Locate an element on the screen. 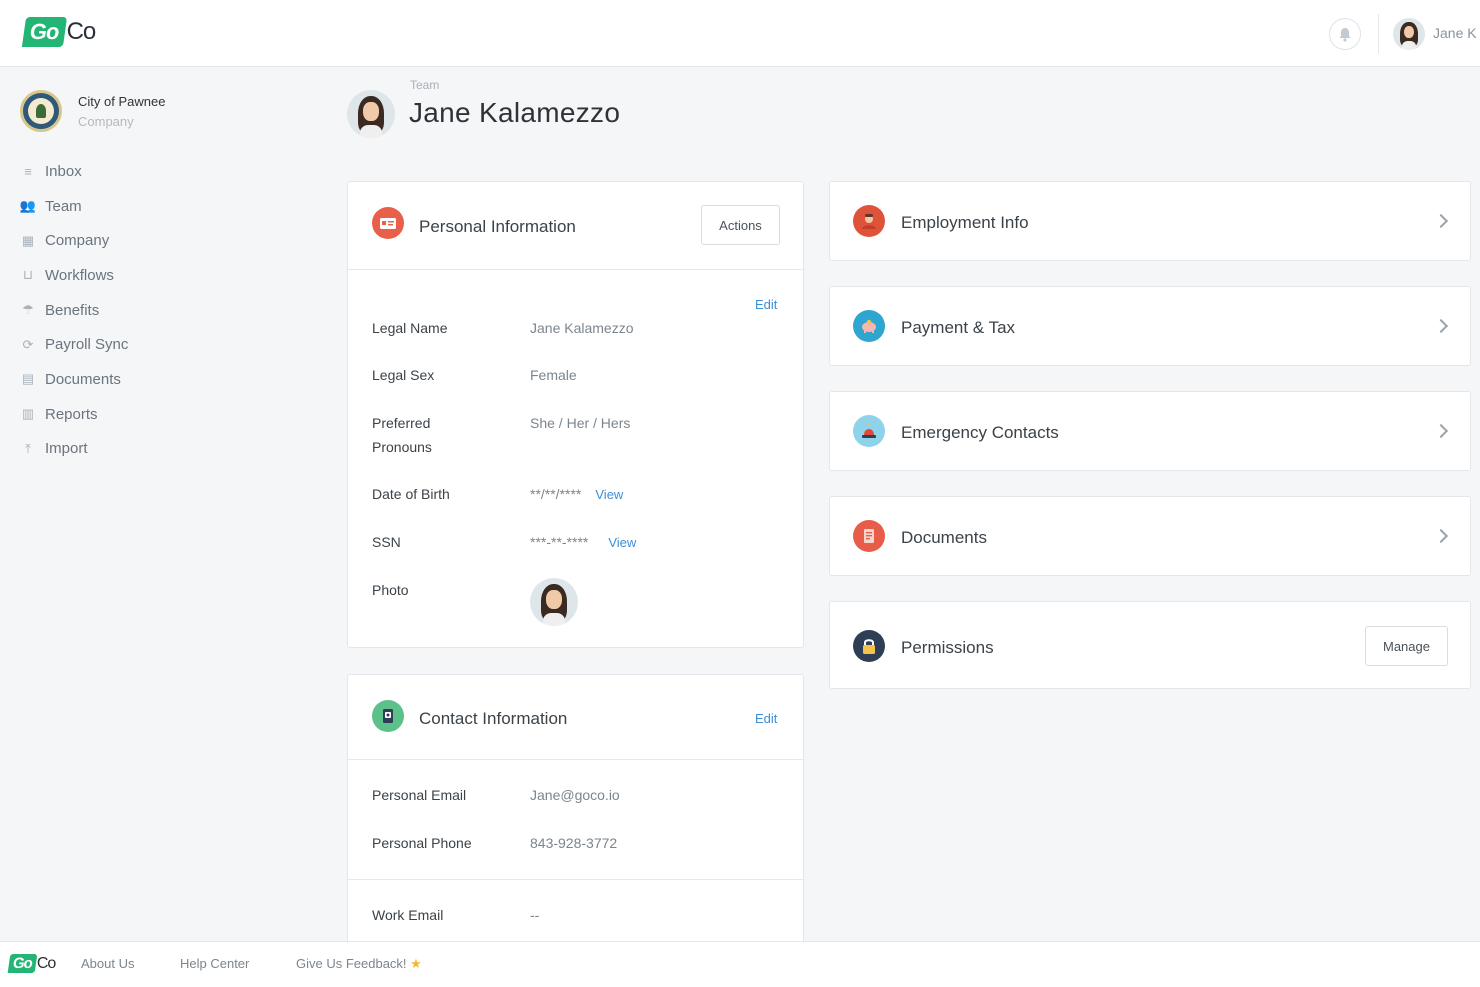  sidebar-item-label: Company is located at coordinates (77, 241).